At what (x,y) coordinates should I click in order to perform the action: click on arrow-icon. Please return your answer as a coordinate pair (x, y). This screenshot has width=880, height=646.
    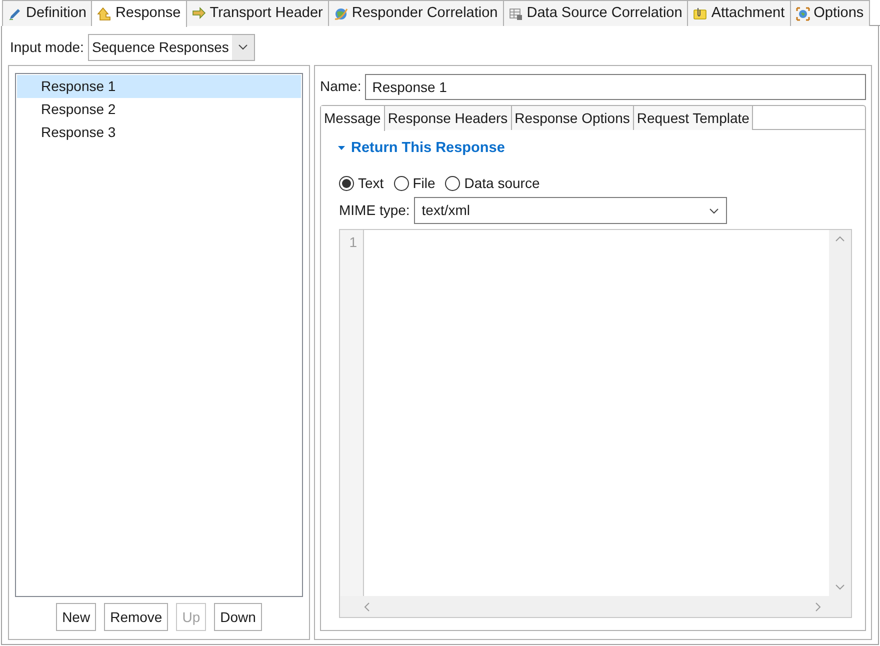
    Looking at the image, I should click on (104, 14).